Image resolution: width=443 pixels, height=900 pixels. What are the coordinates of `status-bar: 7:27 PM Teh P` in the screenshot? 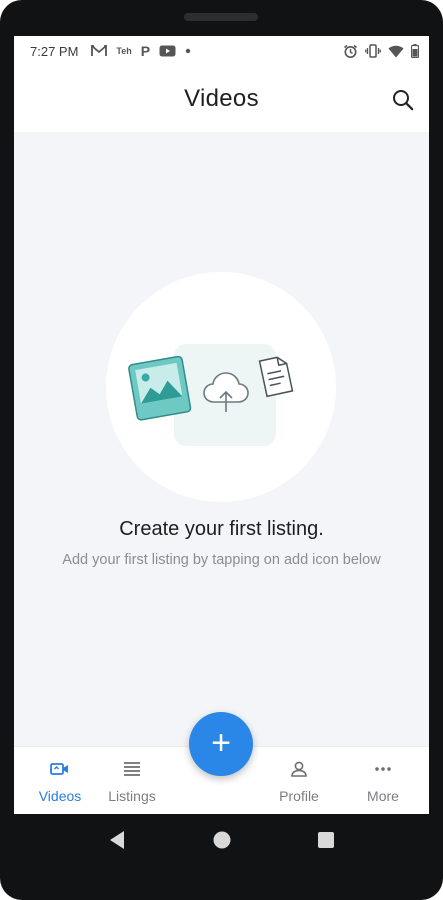 It's located at (221, 51).